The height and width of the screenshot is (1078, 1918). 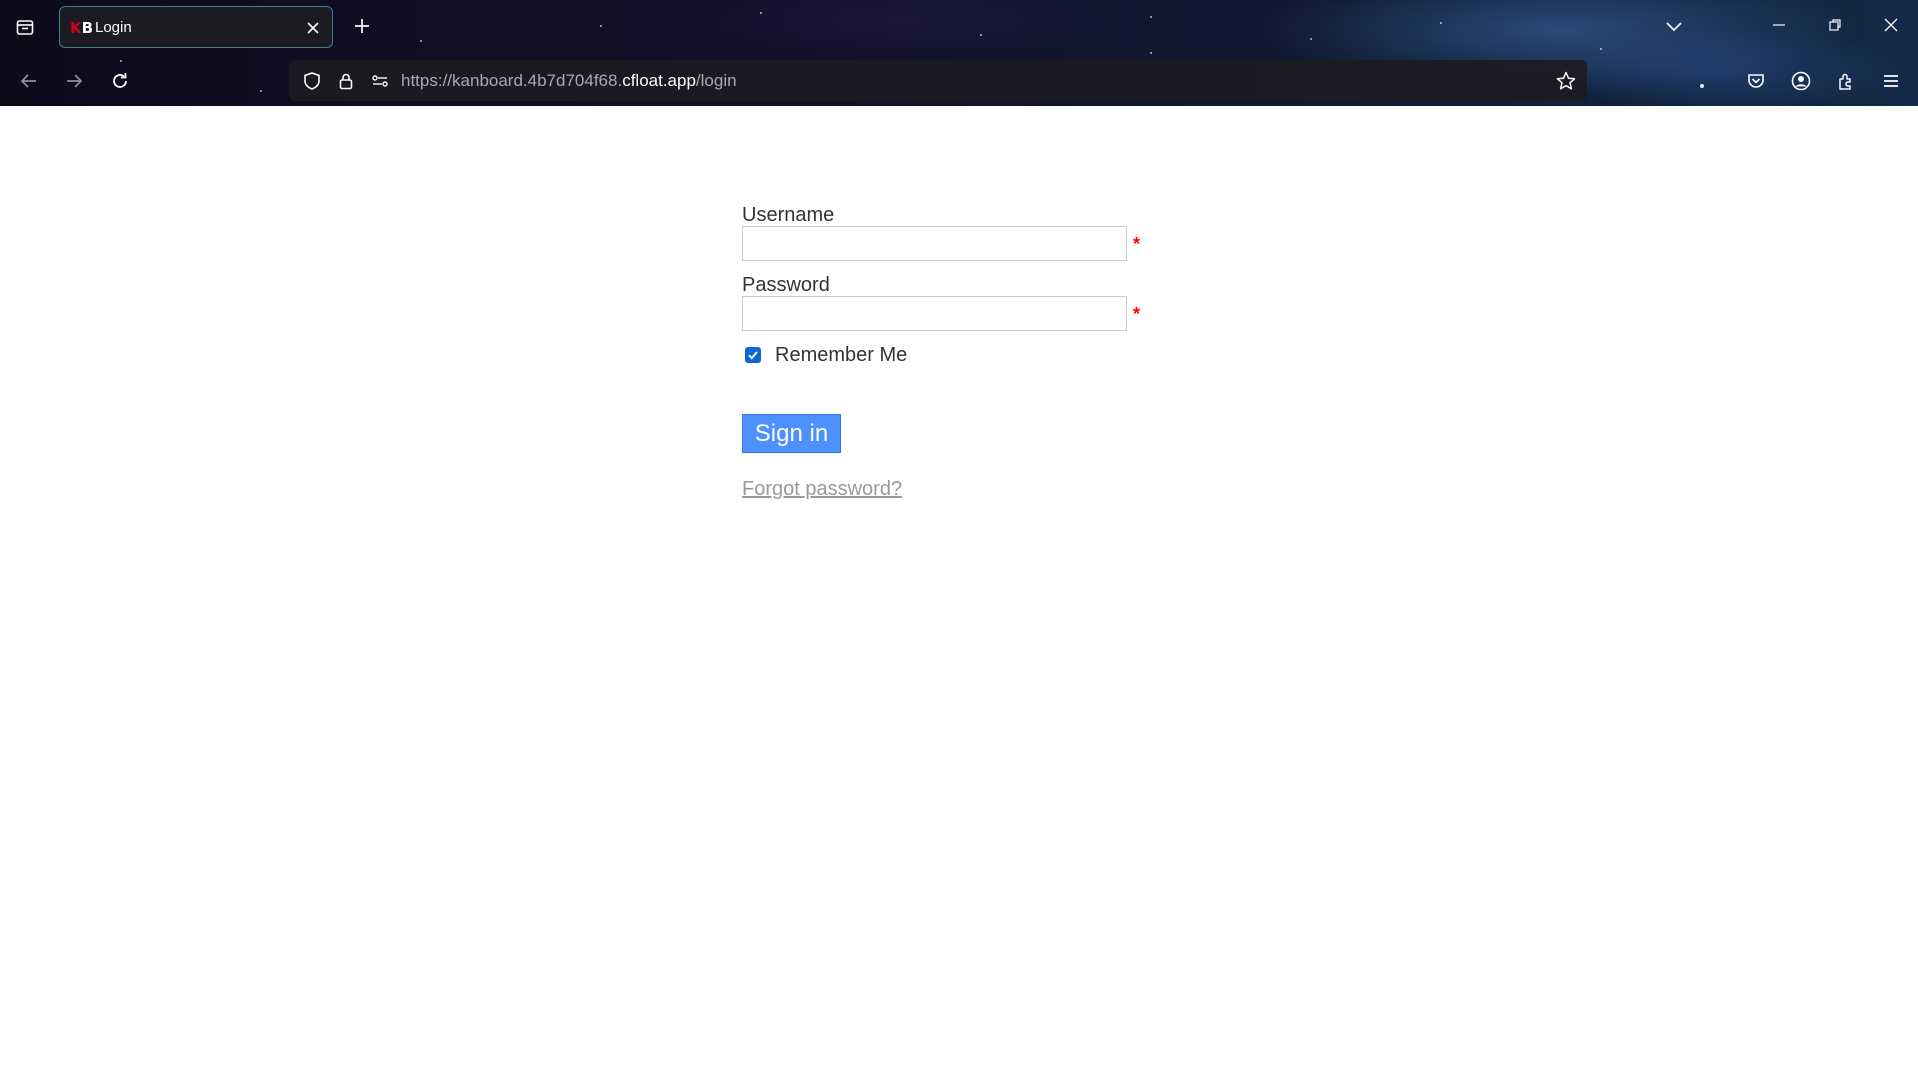 I want to click on tab-title: Login, so click(x=113, y=27).